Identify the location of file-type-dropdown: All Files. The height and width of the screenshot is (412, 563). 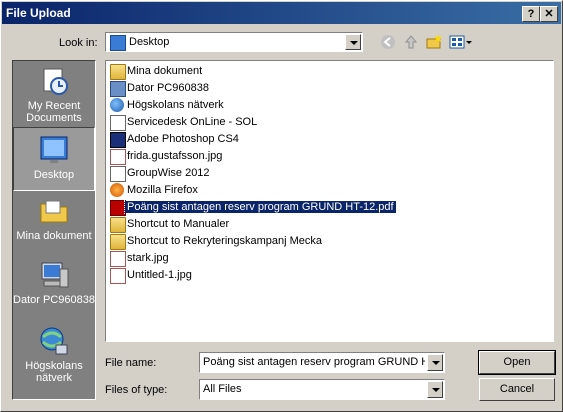
(322, 389).